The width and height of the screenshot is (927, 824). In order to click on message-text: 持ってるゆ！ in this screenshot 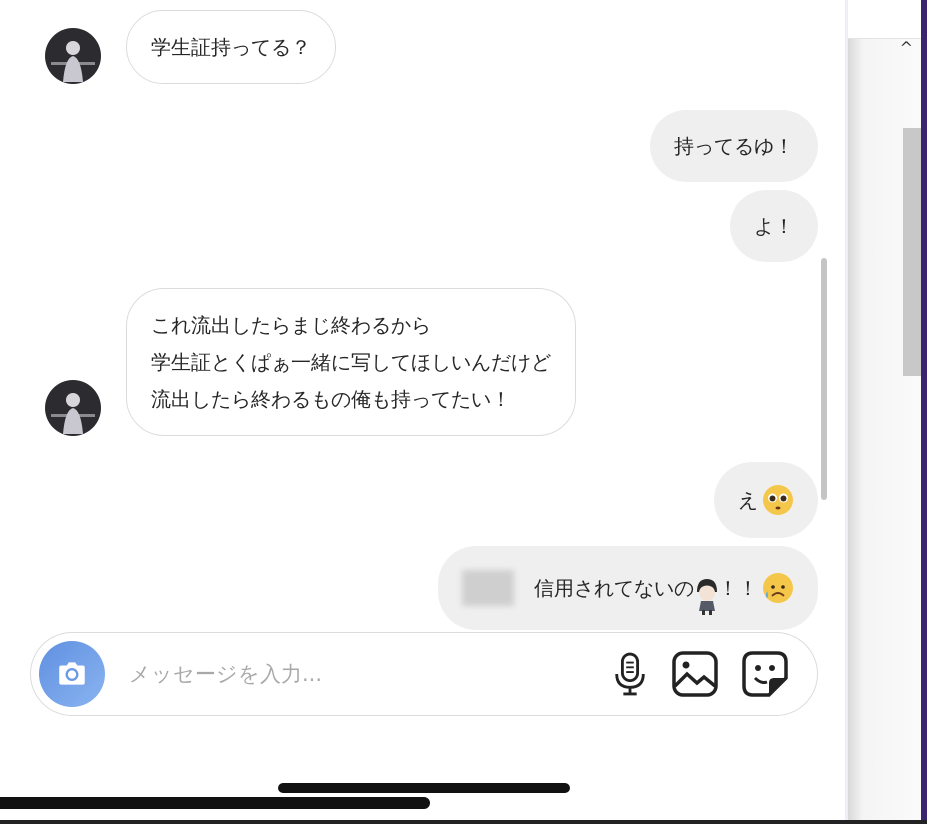, I will do `click(734, 146)`.